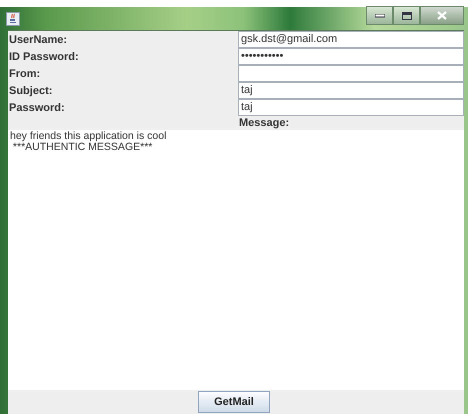 The image size is (472, 414). I want to click on coffee-cup-icon, so click(13, 19).